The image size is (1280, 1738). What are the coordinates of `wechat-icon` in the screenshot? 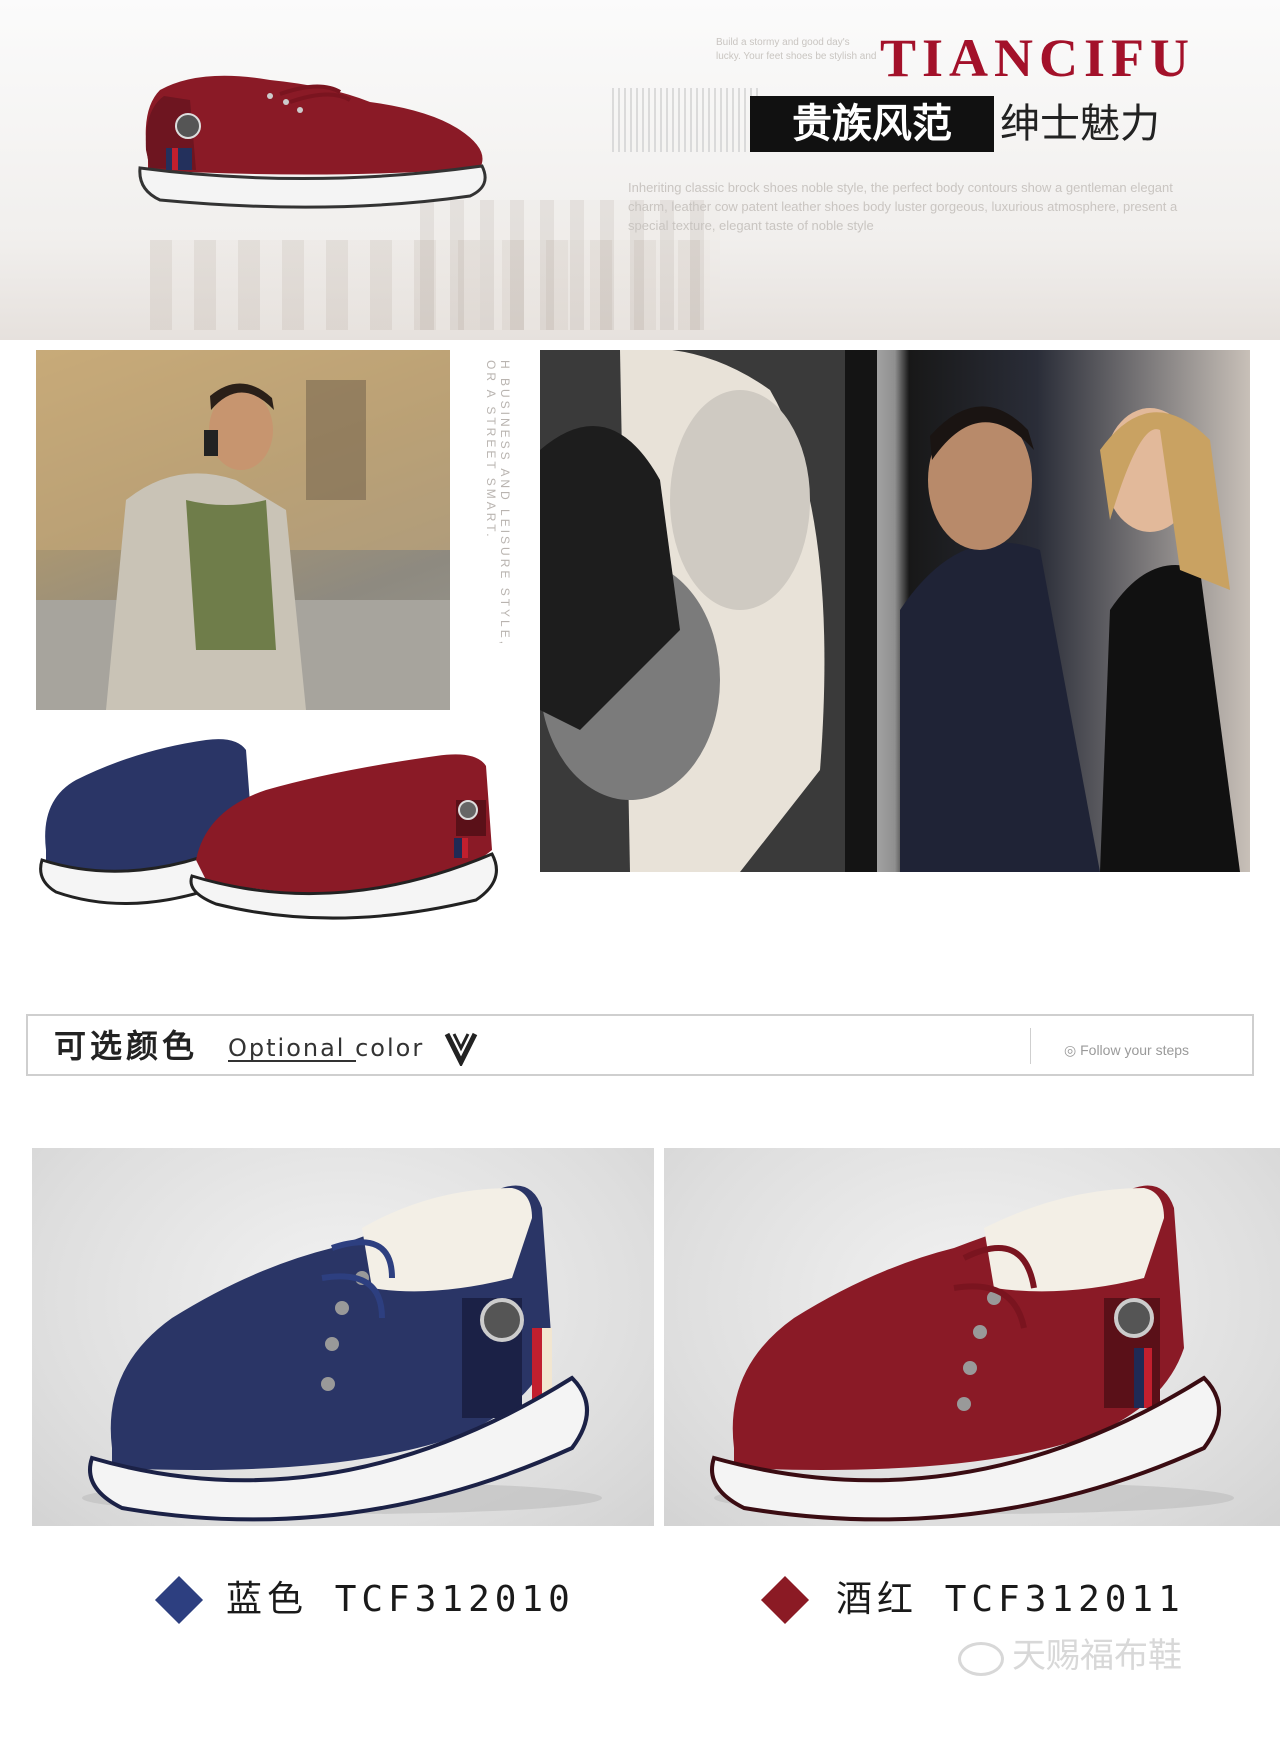 It's located at (981, 1659).